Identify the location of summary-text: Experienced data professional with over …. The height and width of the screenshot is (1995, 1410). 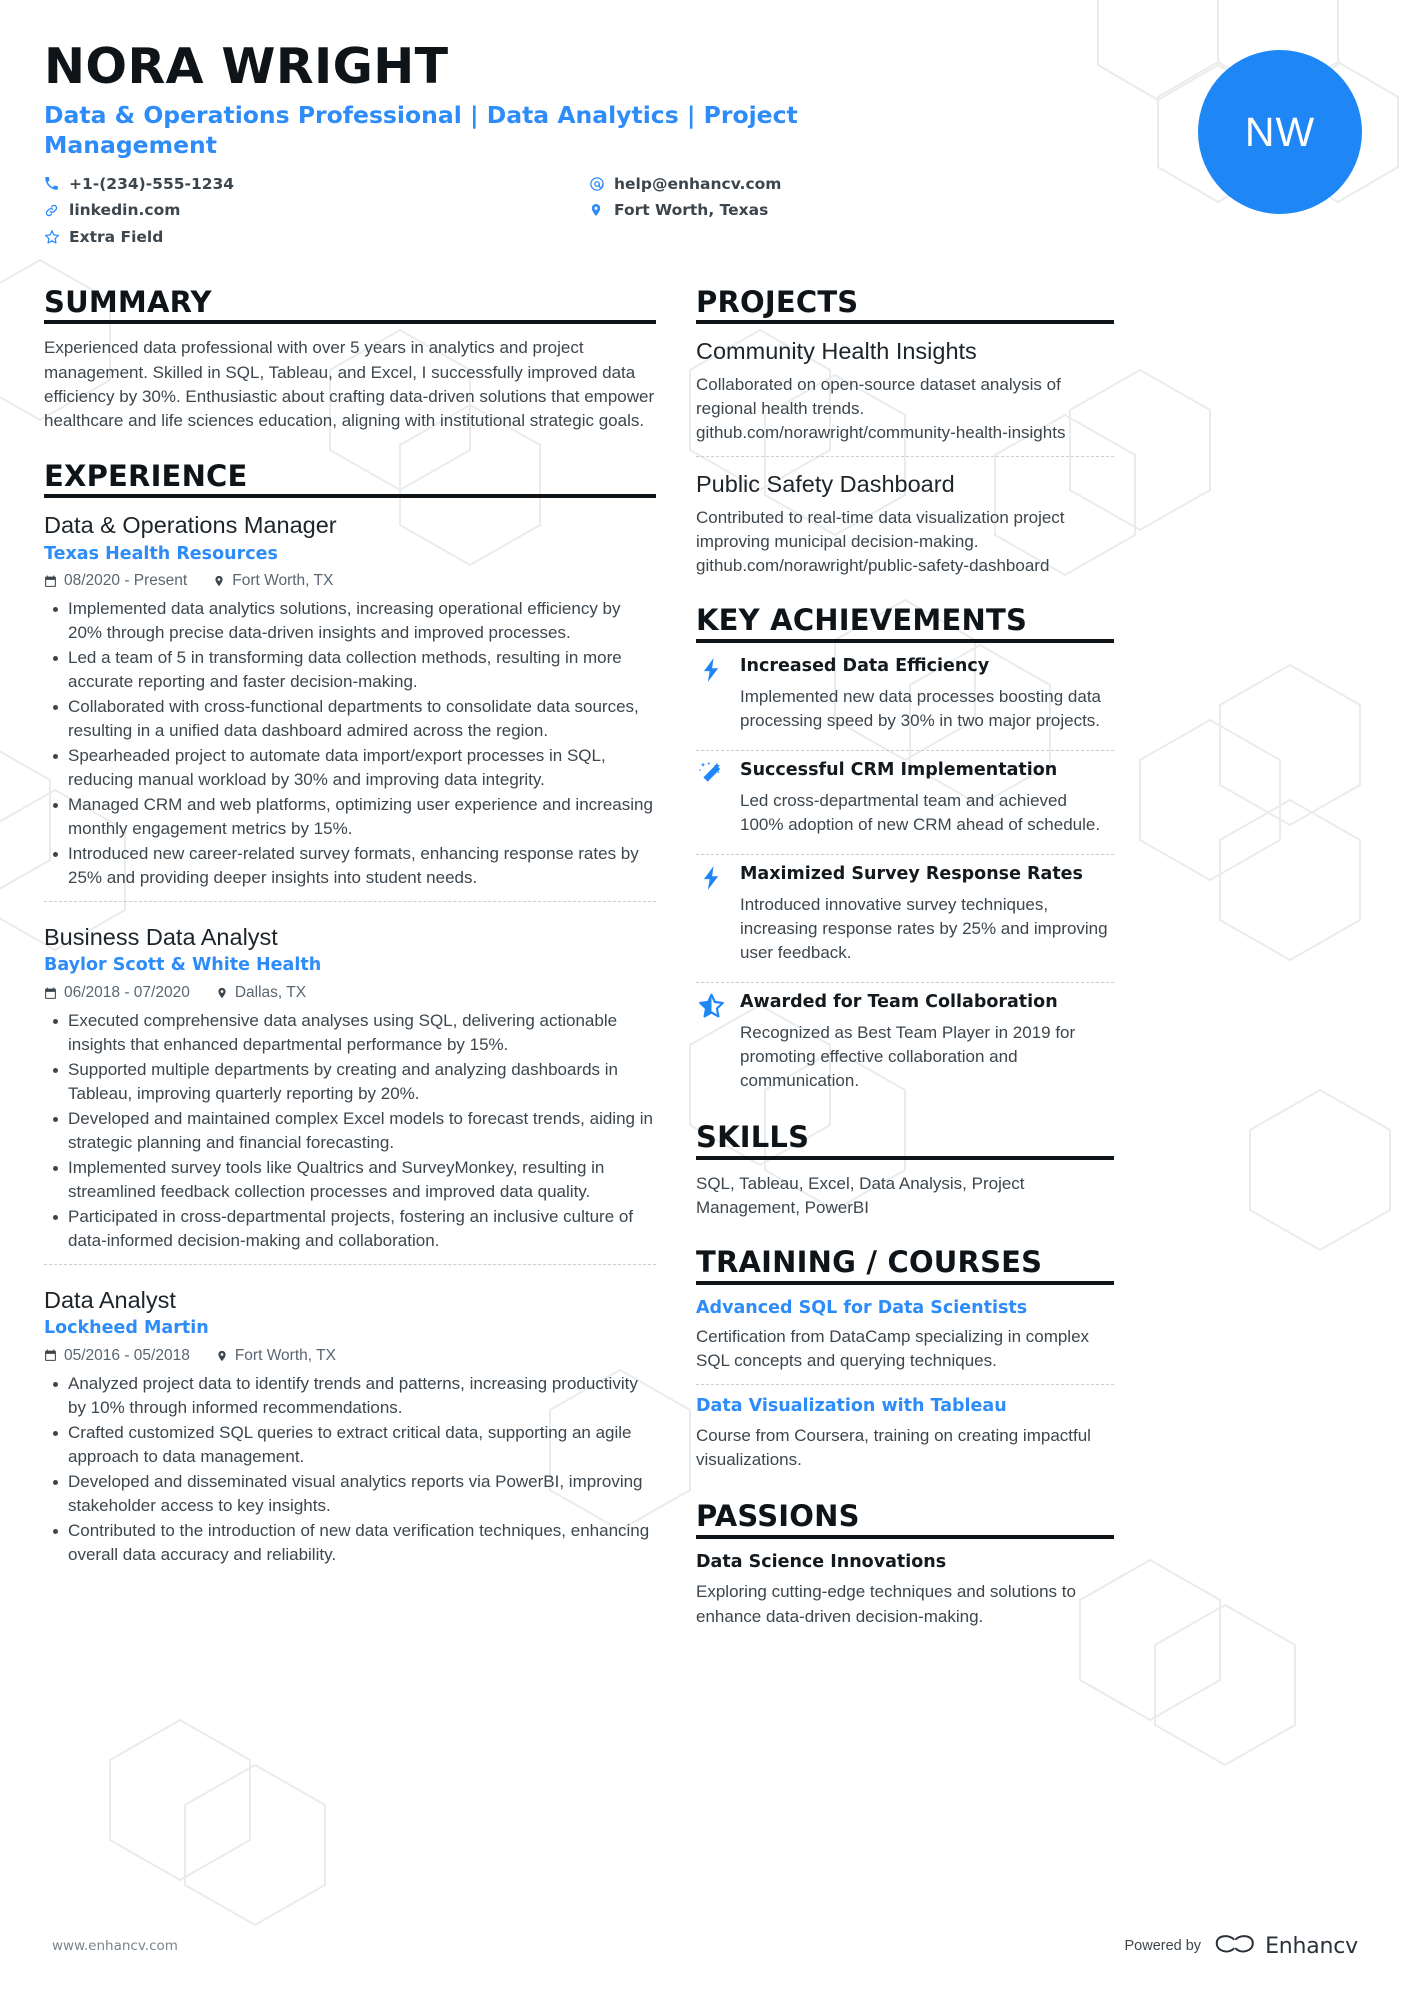
(349, 384).